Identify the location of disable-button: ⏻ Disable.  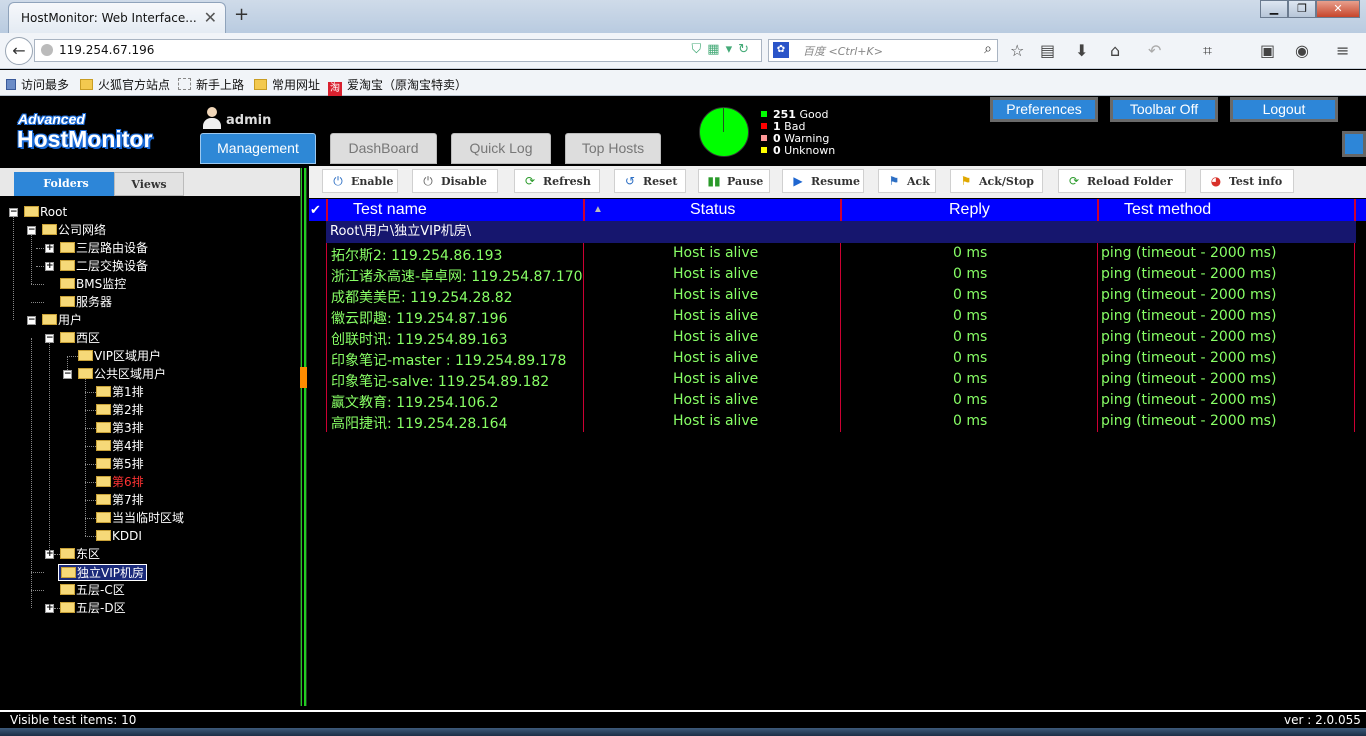
(455, 181).